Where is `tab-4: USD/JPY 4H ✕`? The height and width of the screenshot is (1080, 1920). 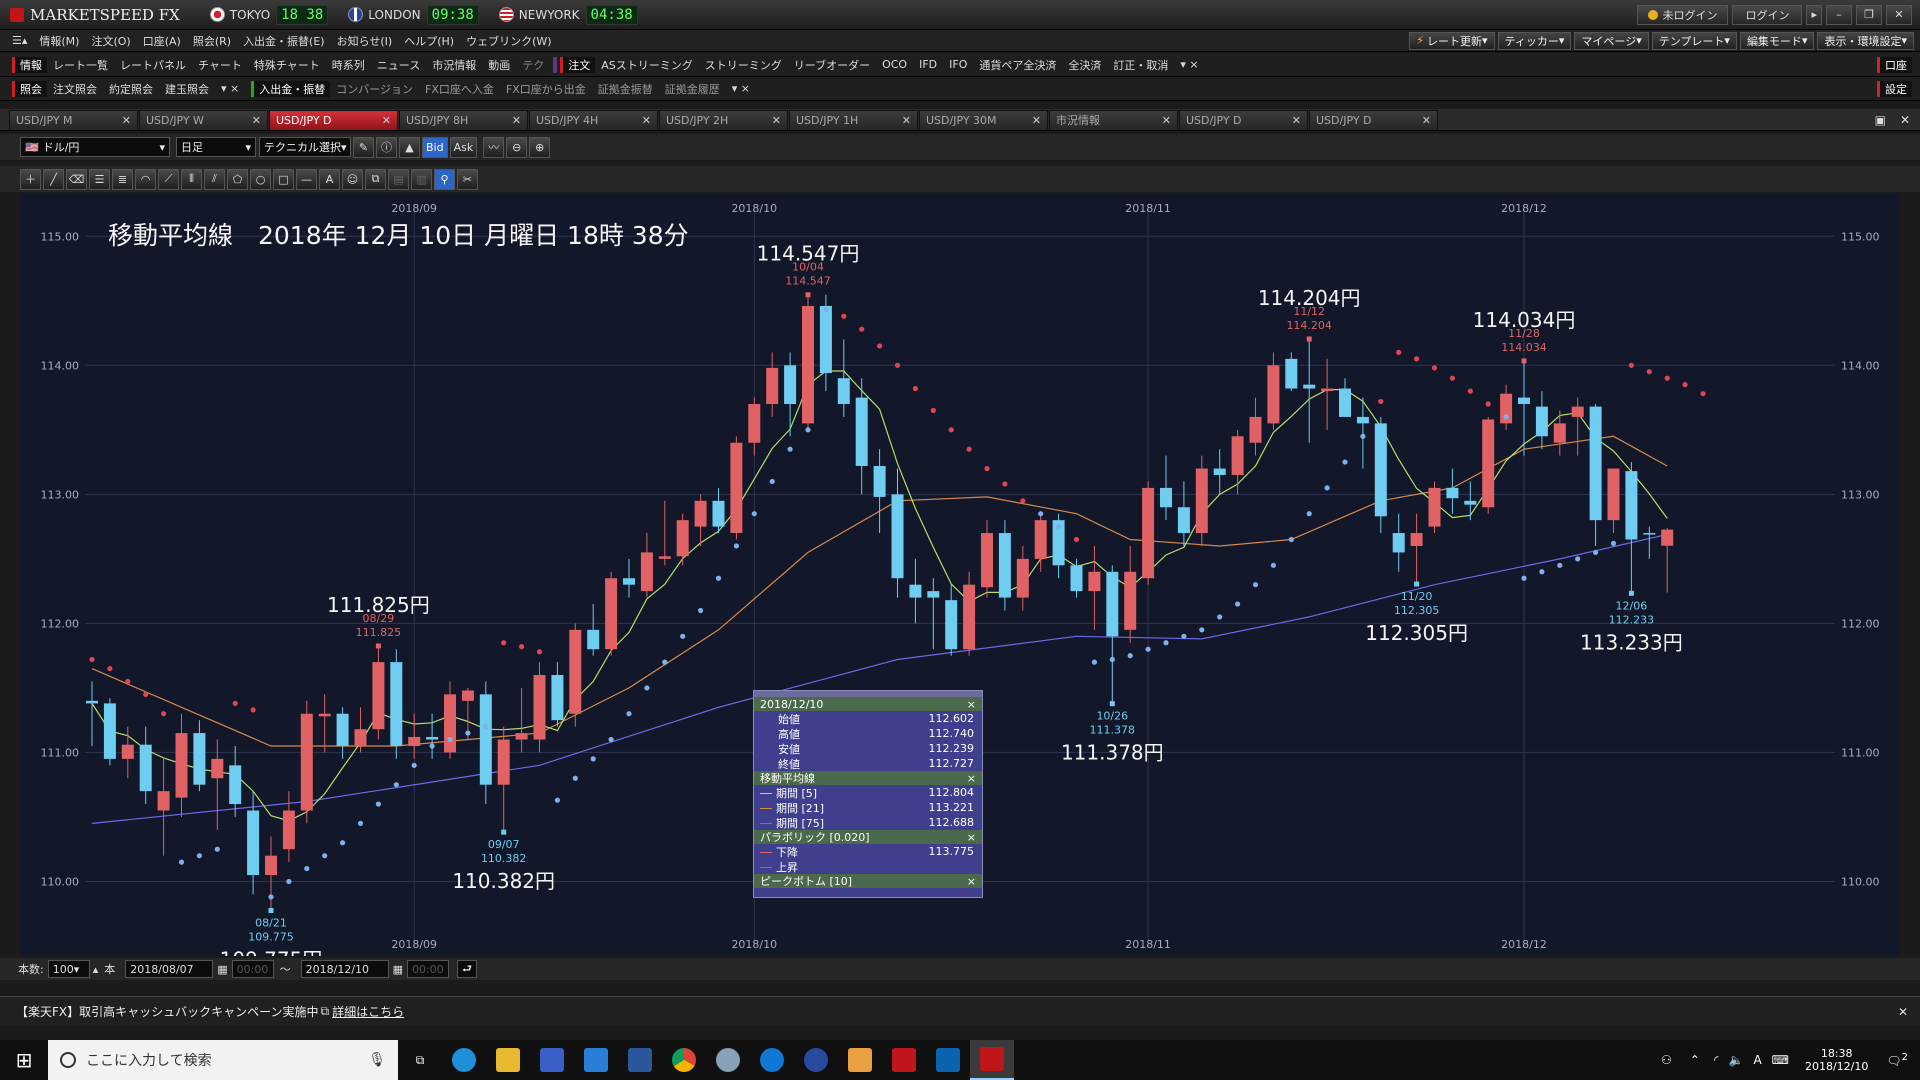 tab-4: USD/JPY 4H ✕ is located at coordinates (593, 119).